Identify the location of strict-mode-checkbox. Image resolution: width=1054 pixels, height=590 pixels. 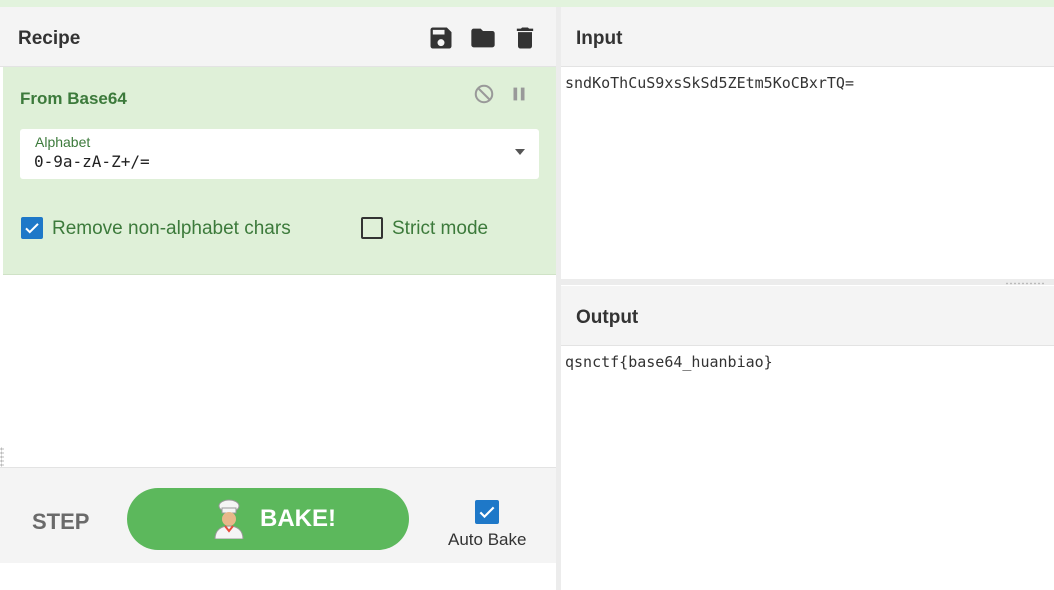
(372, 228).